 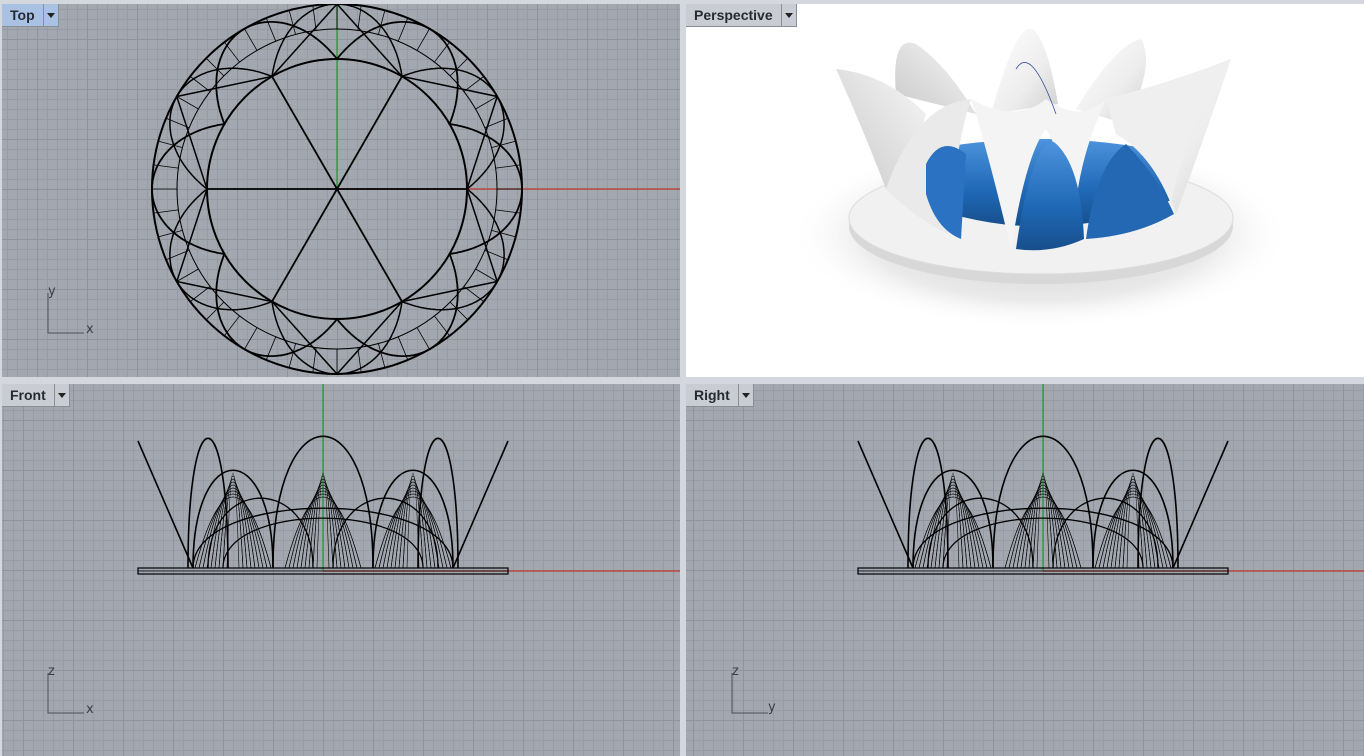 I want to click on viewport-tab-front: Front, so click(x=36, y=395).